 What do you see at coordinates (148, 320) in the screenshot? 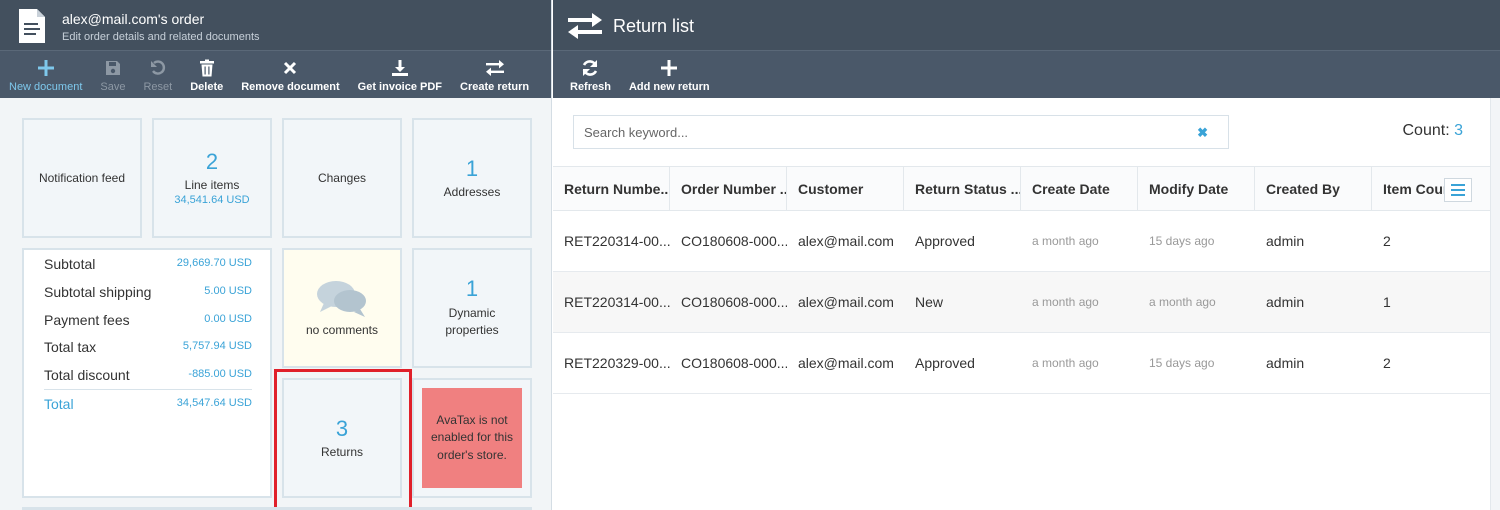
I see `totals-row: Payment fees 0.00 USD` at bounding box center [148, 320].